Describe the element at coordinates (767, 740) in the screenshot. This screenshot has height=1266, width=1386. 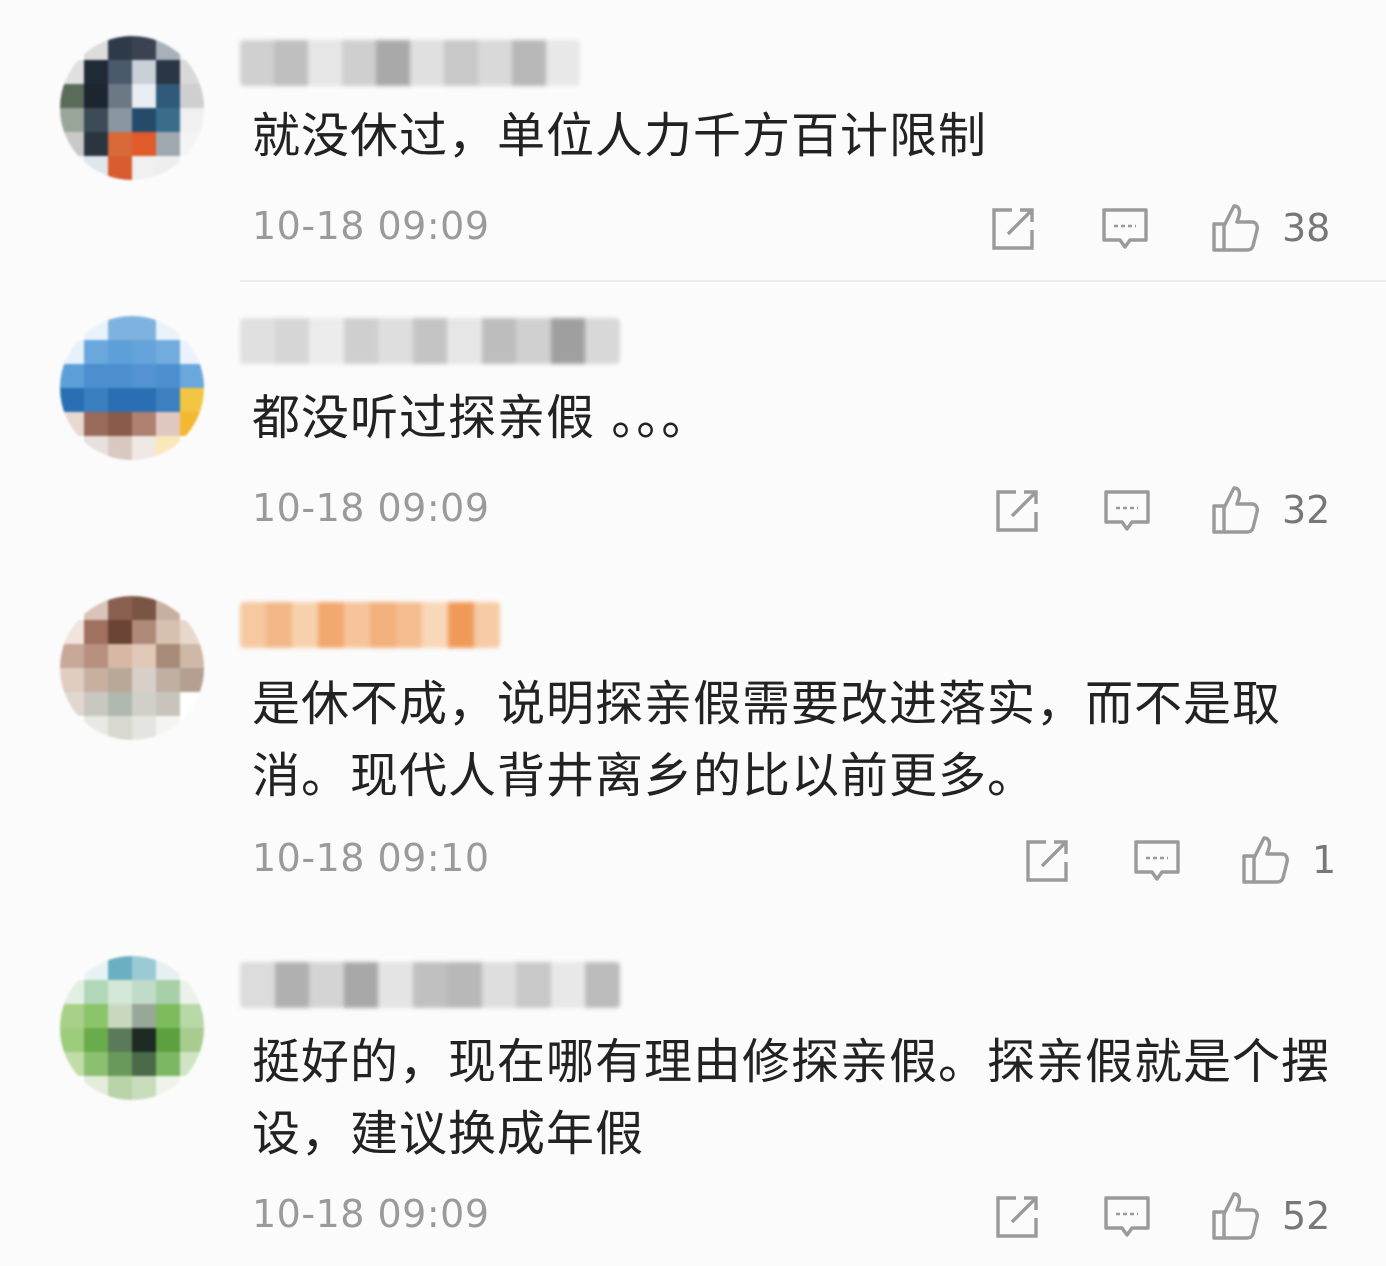
I see `comment-text: 是休不成，说明探亲假需要改进落实，而不是取消。现代人背井离乡的比以前更多。` at that location.